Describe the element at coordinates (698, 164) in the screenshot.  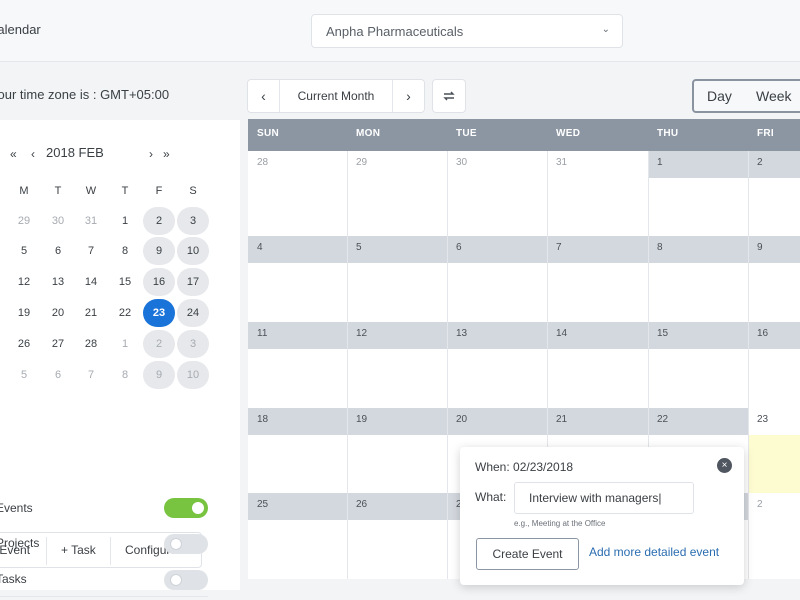
I see `calendar-day-cell: 1` at that location.